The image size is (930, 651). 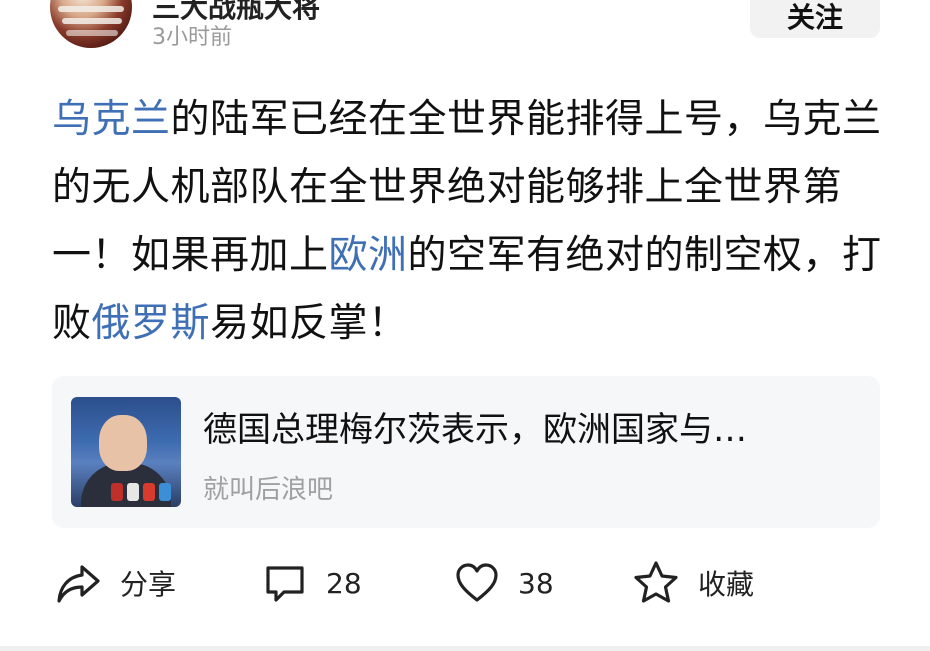 What do you see at coordinates (656, 583) in the screenshot?
I see `star-icon` at bounding box center [656, 583].